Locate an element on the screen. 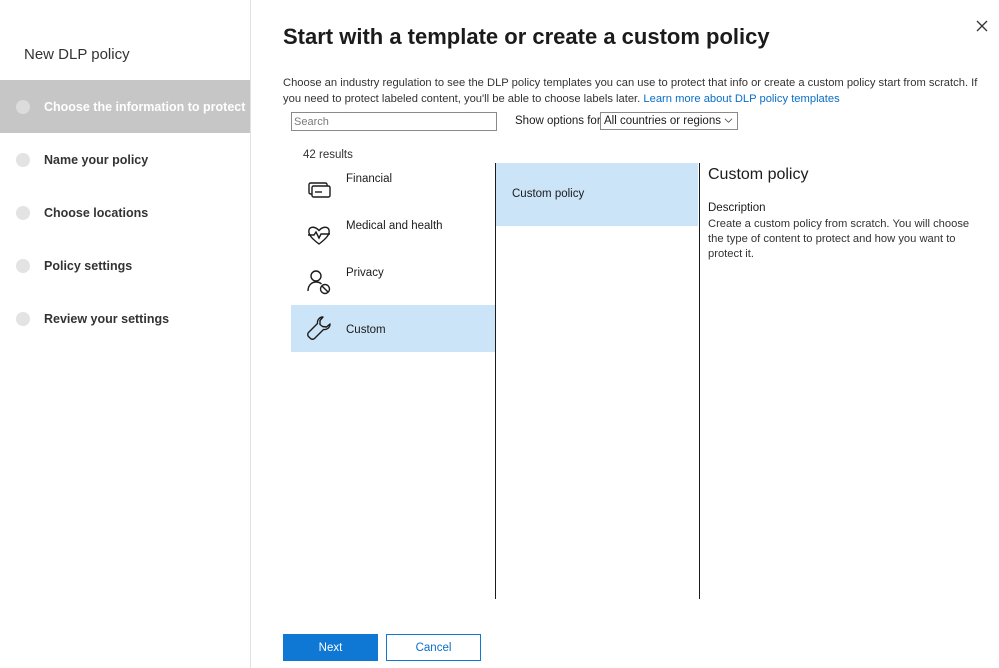 The image size is (999, 668). region-select-value: All countries or regions is located at coordinates (662, 121).